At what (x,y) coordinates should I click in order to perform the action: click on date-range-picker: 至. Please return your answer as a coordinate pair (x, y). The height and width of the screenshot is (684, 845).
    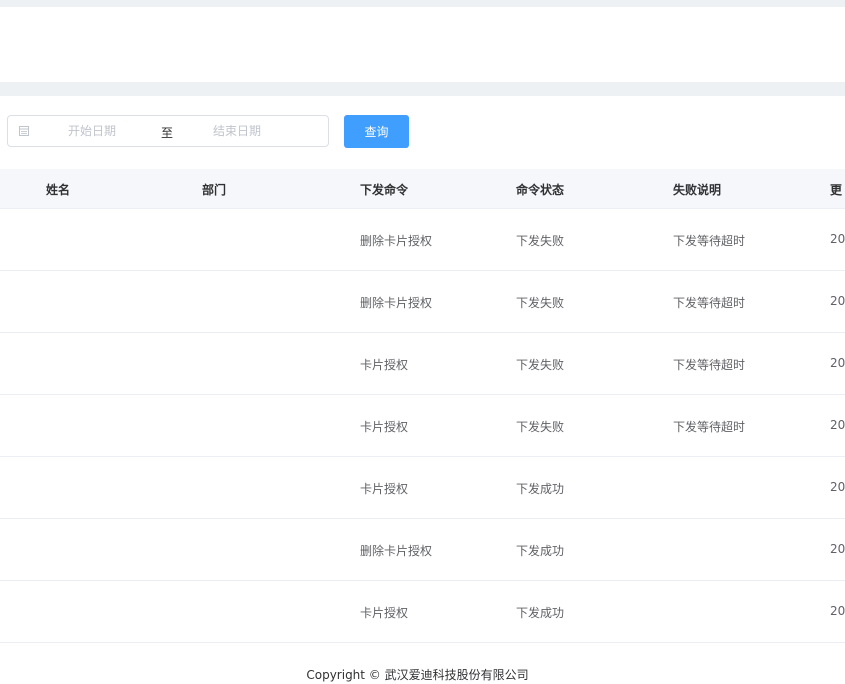
    Looking at the image, I should click on (168, 131).